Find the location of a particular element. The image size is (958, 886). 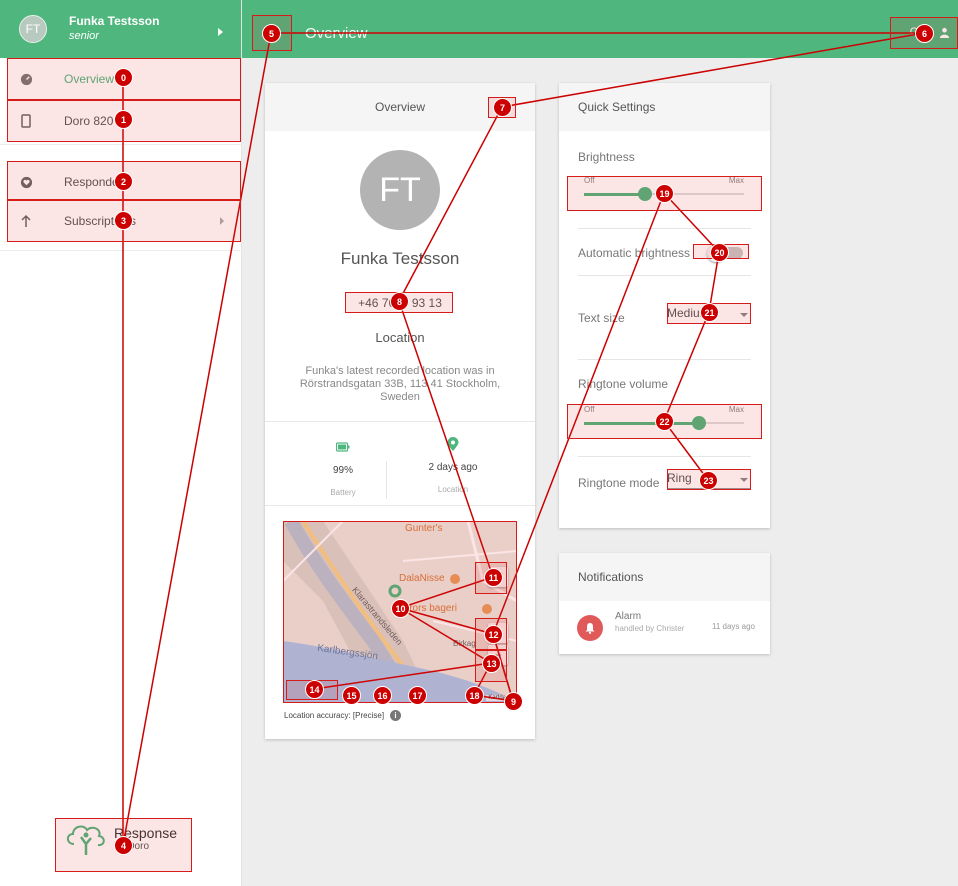

user-role: senior is located at coordinates (84, 36).